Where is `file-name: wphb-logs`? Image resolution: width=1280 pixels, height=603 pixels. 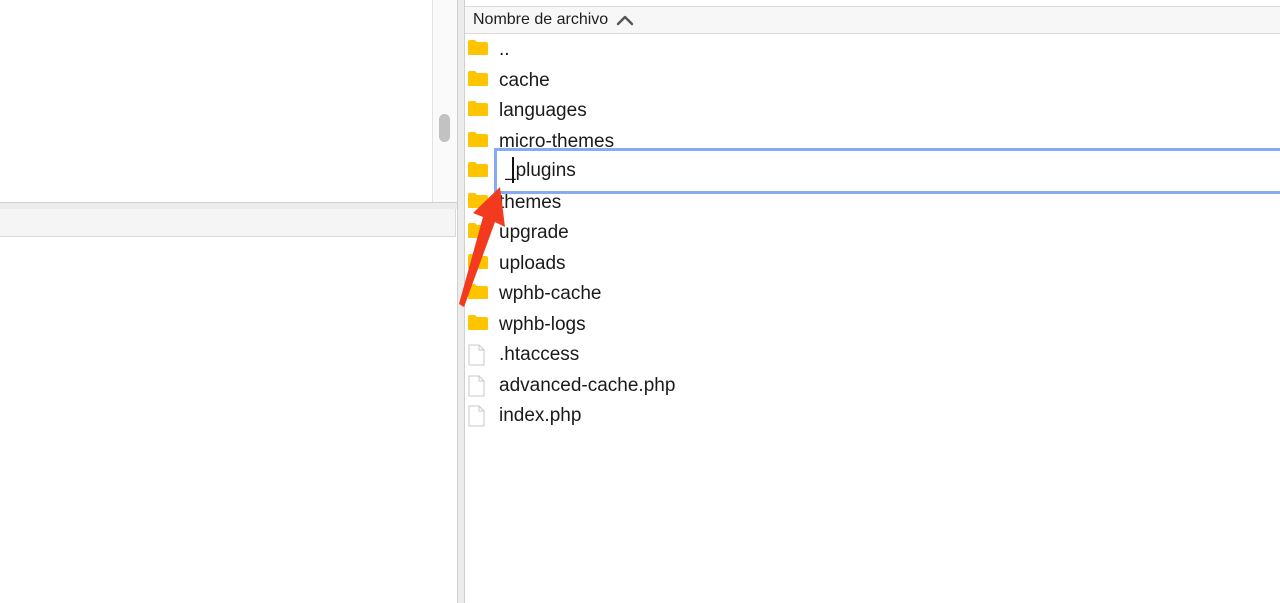
file-name: wphb-logs is located at coordinates (542, 324).